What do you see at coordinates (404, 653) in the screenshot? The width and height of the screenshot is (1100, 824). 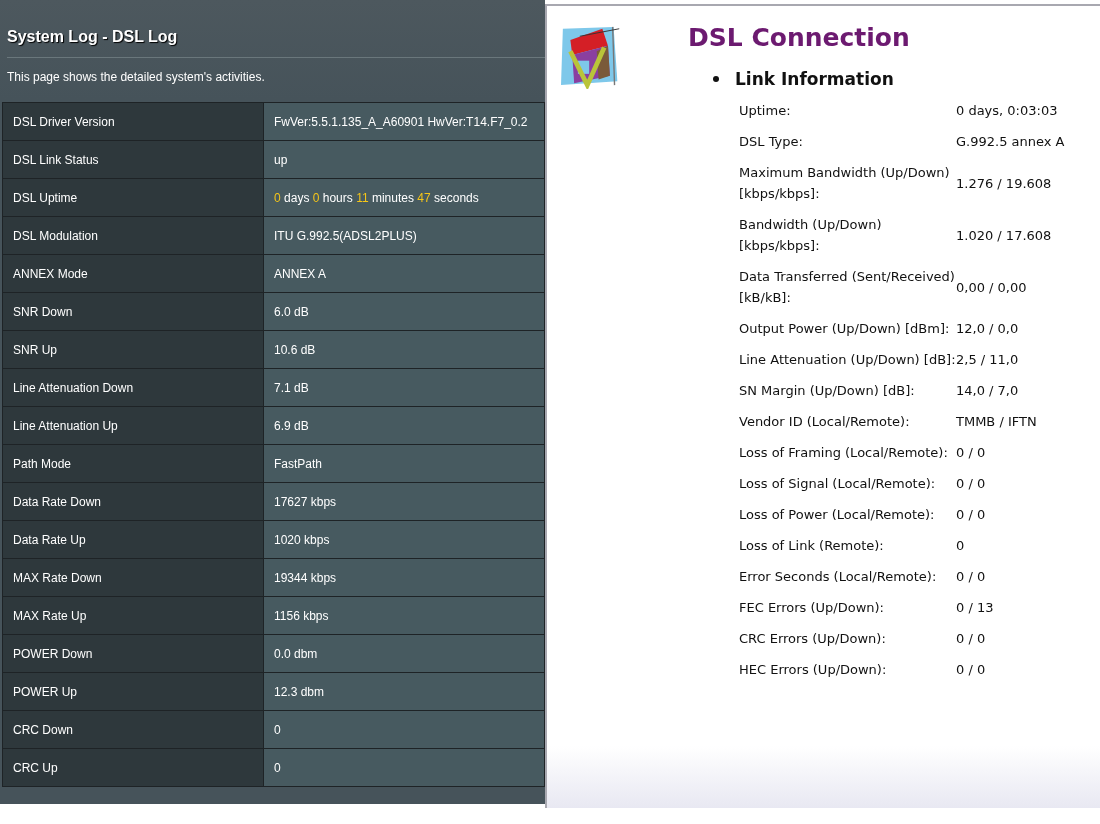 I see `value-cell: 0.0 dbm` at bounding box center [404, 653].